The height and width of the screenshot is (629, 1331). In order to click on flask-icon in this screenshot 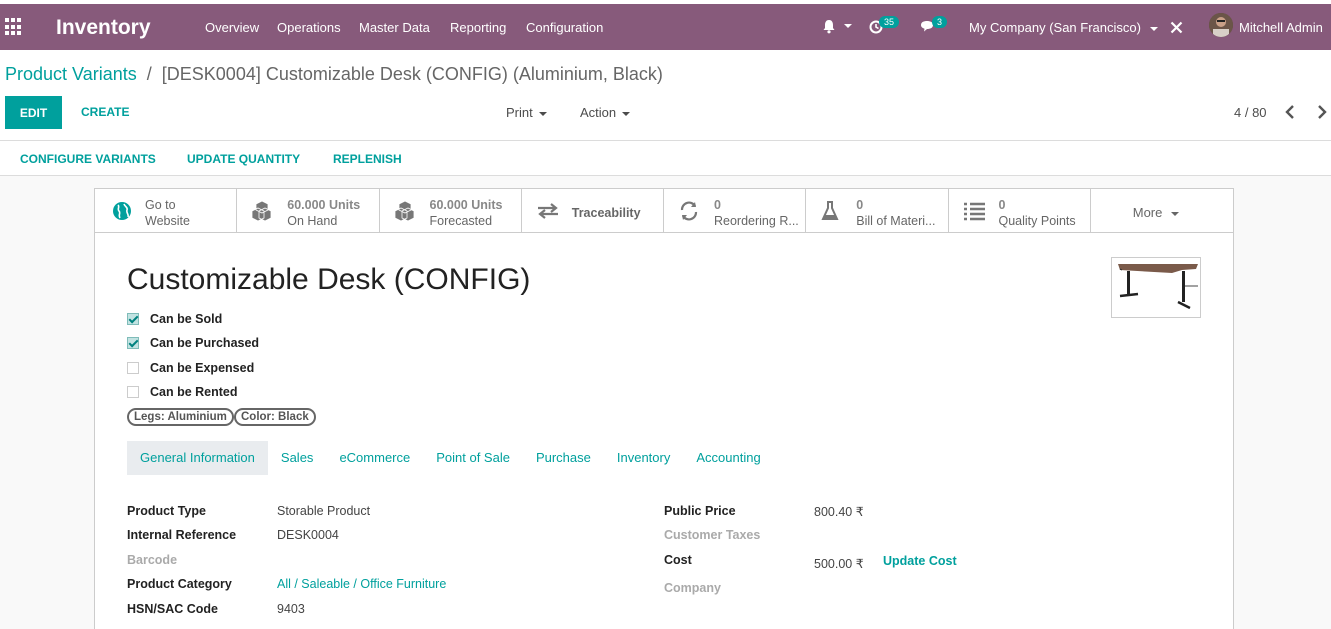, I will do `click(830, 210)`.